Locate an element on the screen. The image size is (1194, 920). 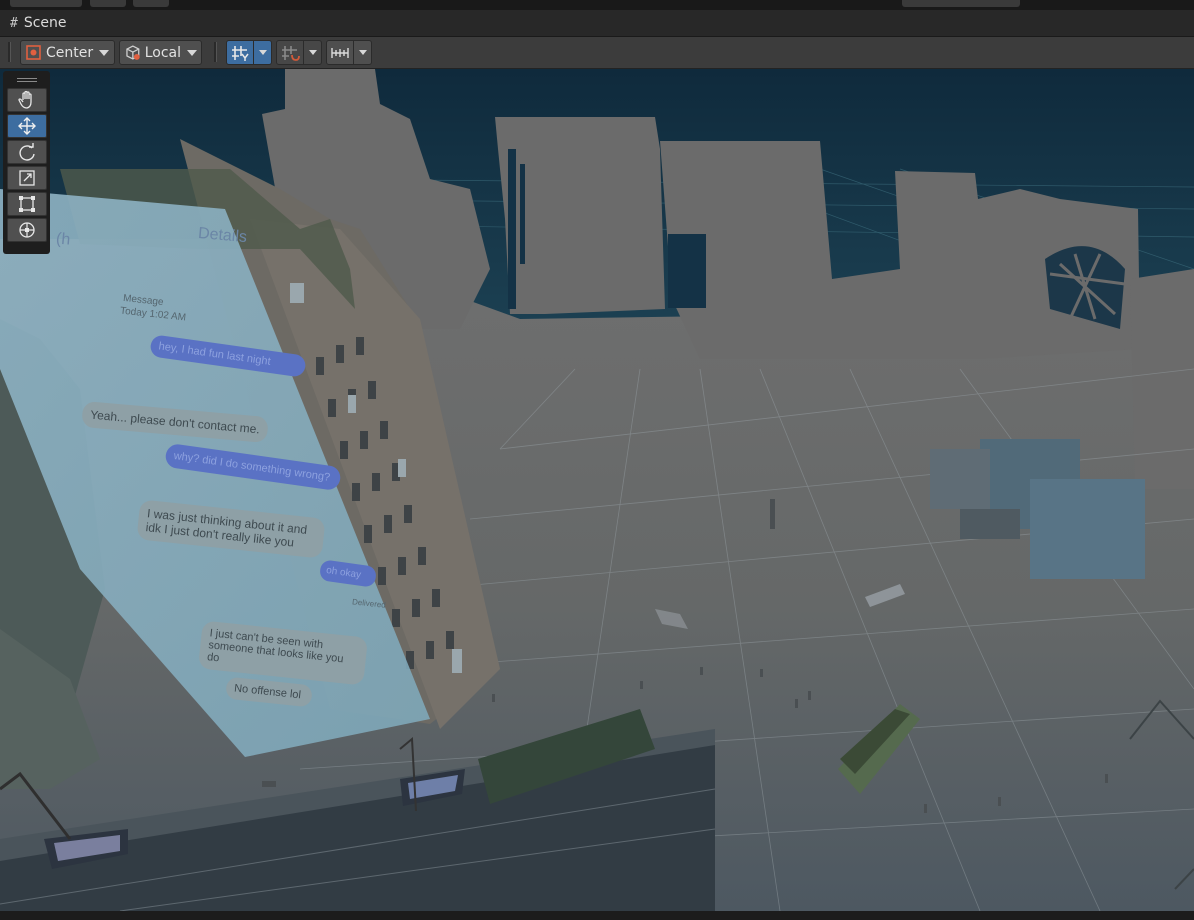
scene-tab-bar: # Scene is located at coordinates (597, 23).